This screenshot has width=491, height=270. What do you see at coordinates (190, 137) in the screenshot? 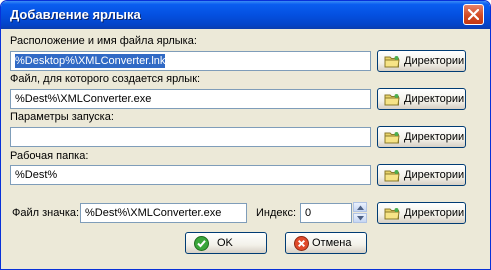
I see `launch-params-field` at bounding box center [190, 137].